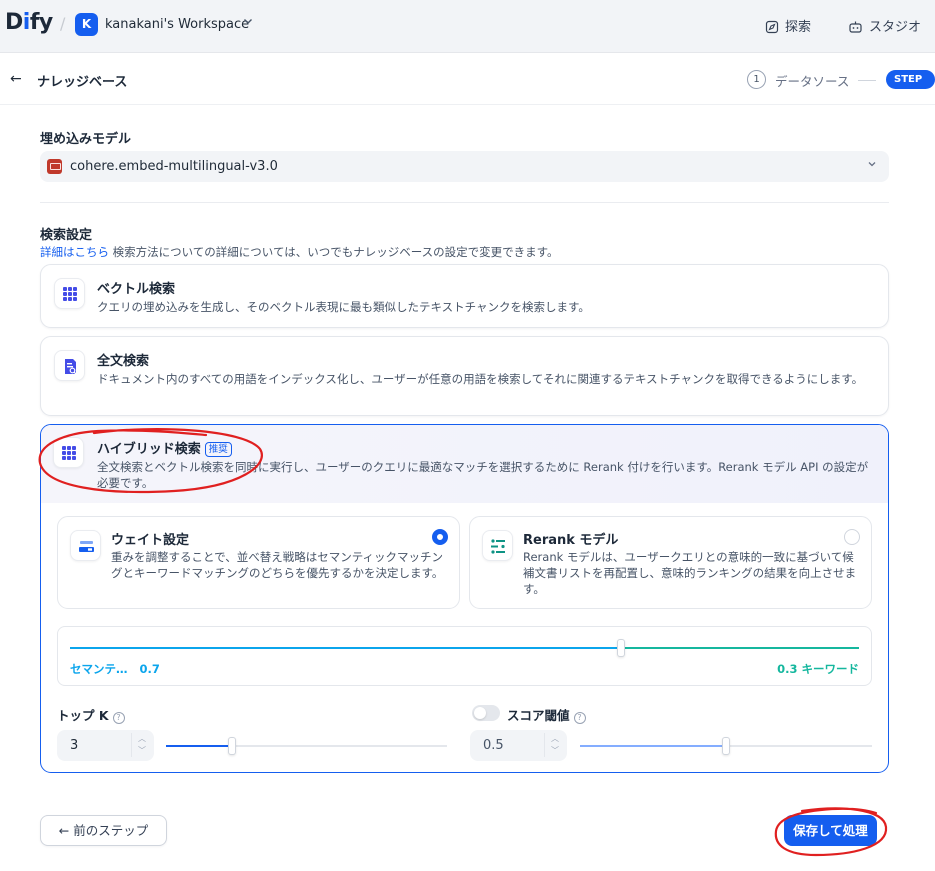 This screenshot has width=935, height=871. What do you see at coordinates (115, 669) in the screenshot?
I see `semantic-weight-label: セマンテ… 0.7` at bounding box center [115, 669].